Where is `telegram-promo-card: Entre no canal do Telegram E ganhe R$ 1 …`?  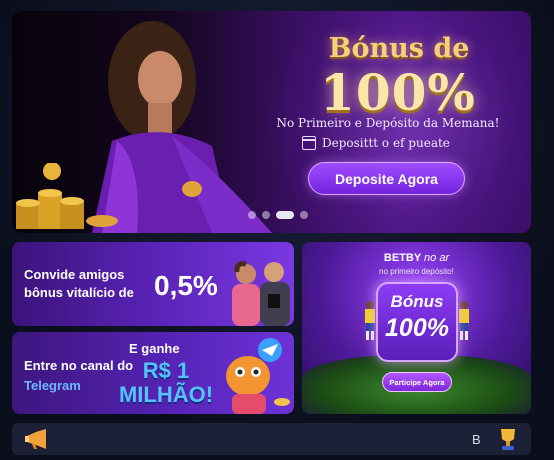
telegram-promo-card: Entre no canal do Telegram E ganhe R$ 1 … is located at coordinates (153, 373).